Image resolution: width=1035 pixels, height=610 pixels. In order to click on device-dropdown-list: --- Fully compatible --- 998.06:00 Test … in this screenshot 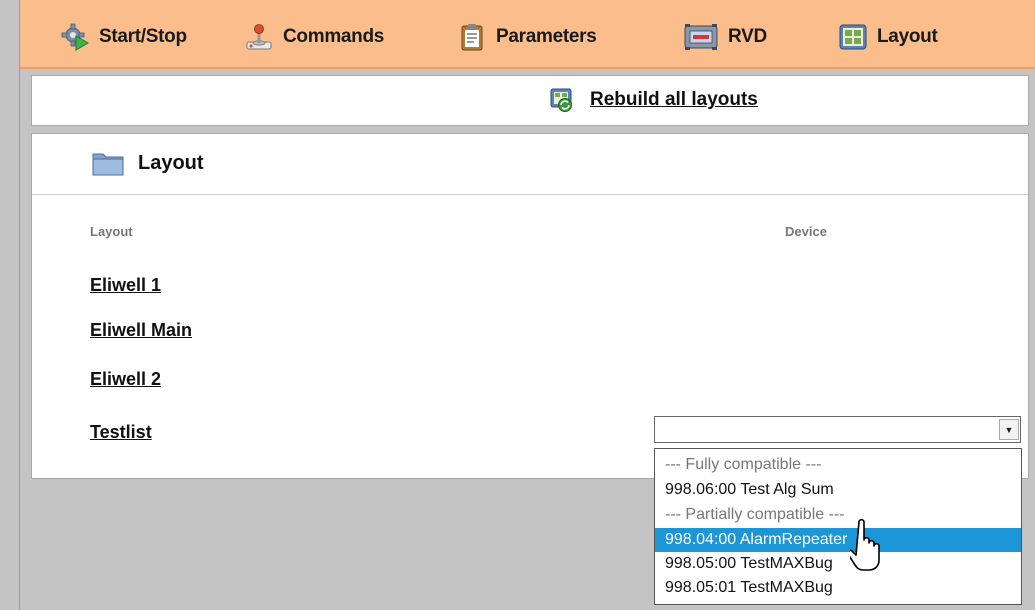, I will do `click(838, 526)`.